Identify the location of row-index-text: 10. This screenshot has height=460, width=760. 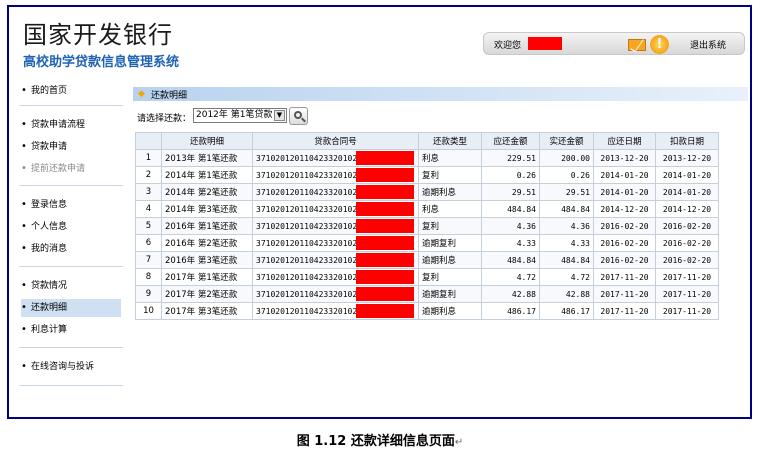
(148, 311).